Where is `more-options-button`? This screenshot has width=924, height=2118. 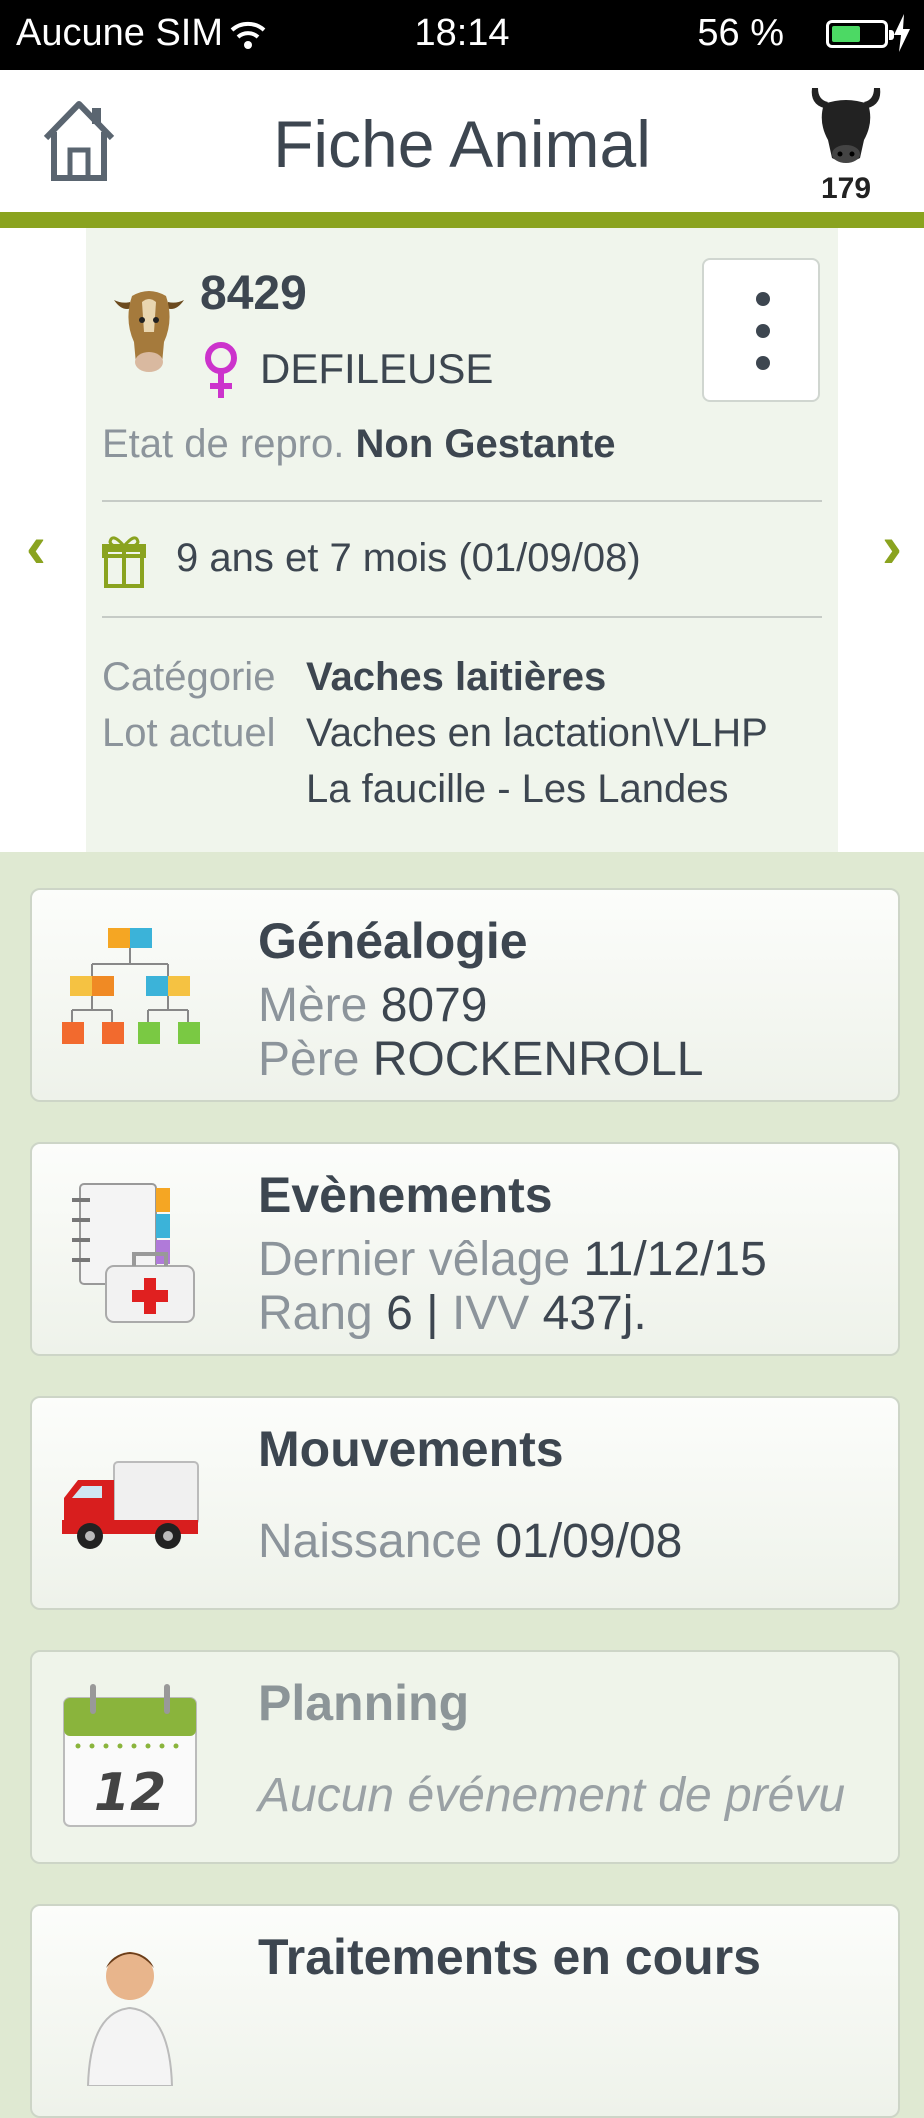 more-options-button is located at coordinates (761, 330).